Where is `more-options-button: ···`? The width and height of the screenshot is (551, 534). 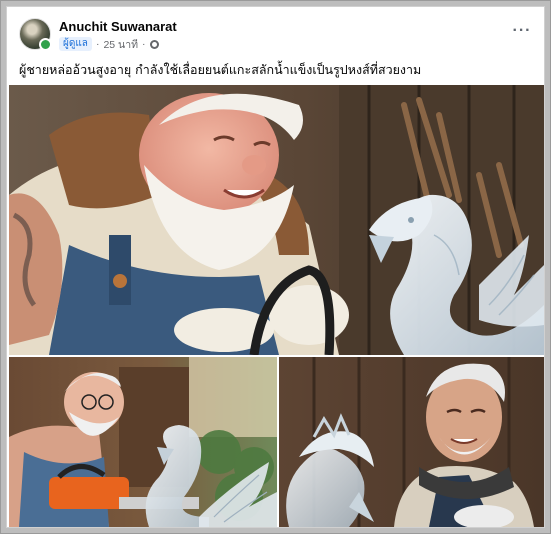 more-options-button: ··· is located at coordinates (522, 31).